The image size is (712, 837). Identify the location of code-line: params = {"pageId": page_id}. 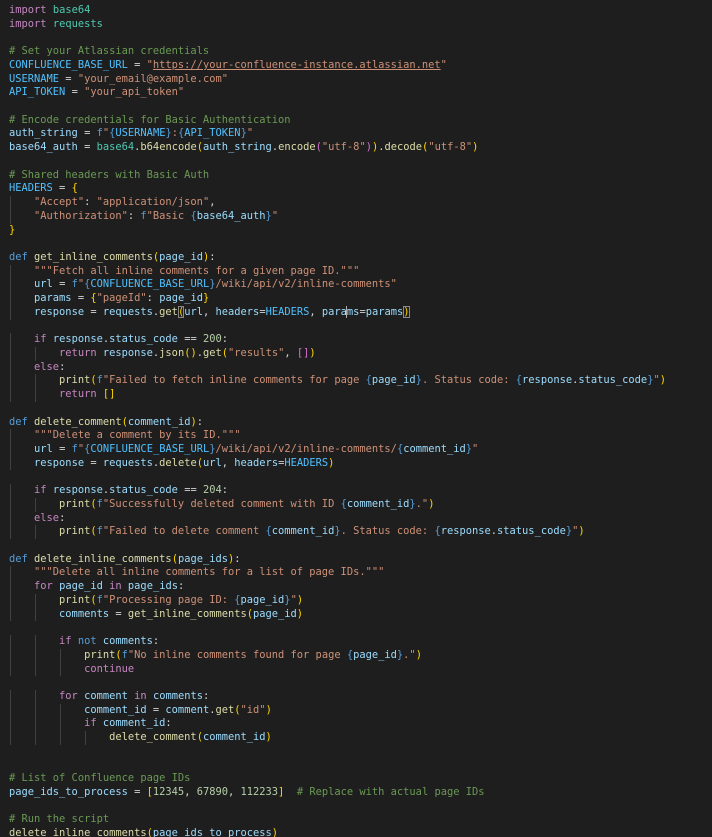
(360, 299).